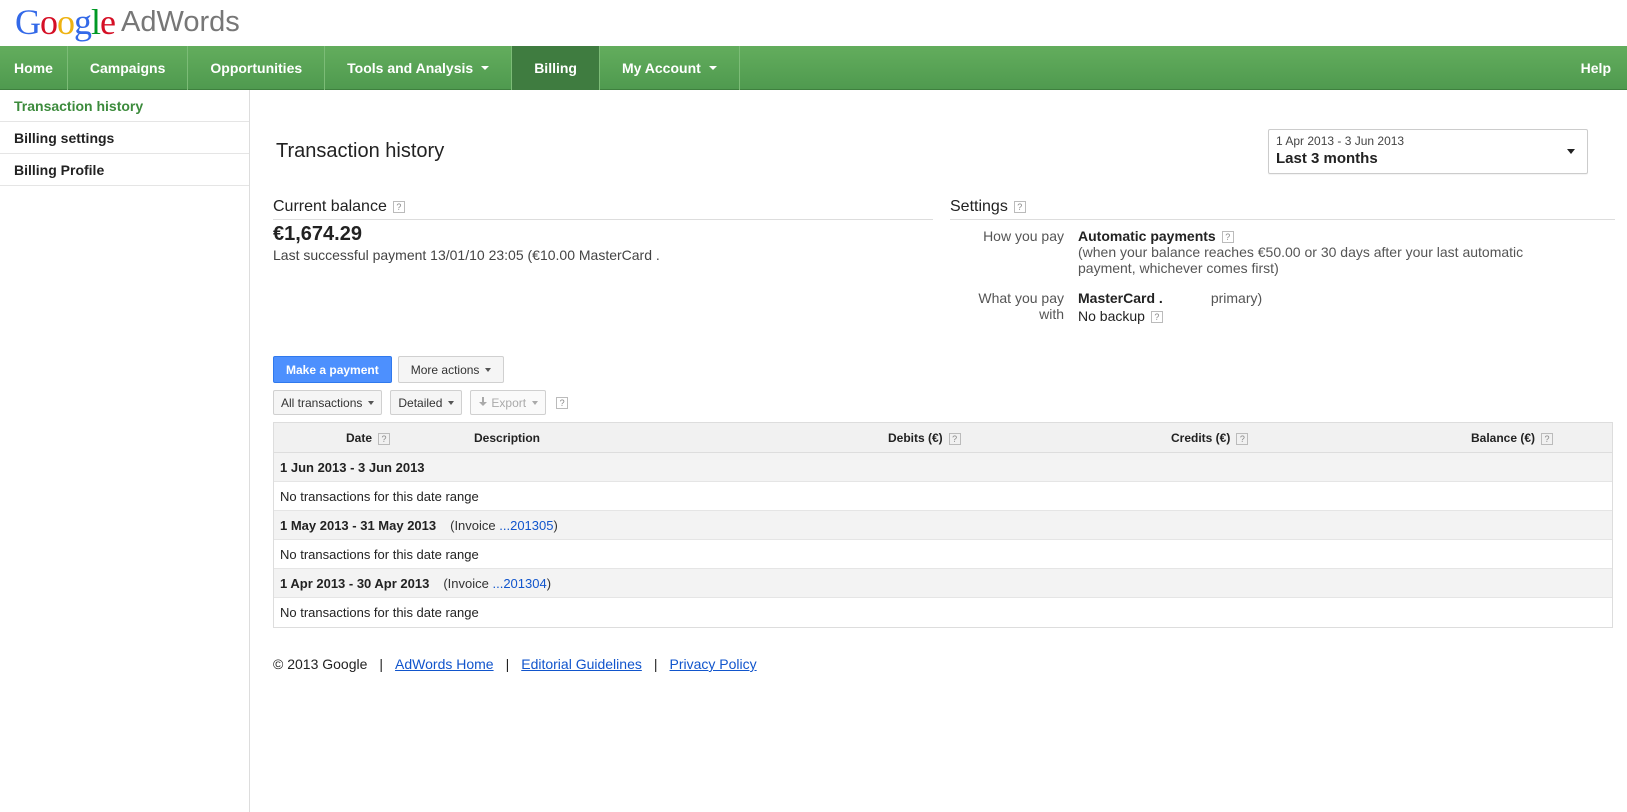 This screenshot has width=1627, height=812. What do you see at coordinates (322, 402) in the screenshot?
I see `all-transactions-label: All transactions` at bounding box center [322, 402].